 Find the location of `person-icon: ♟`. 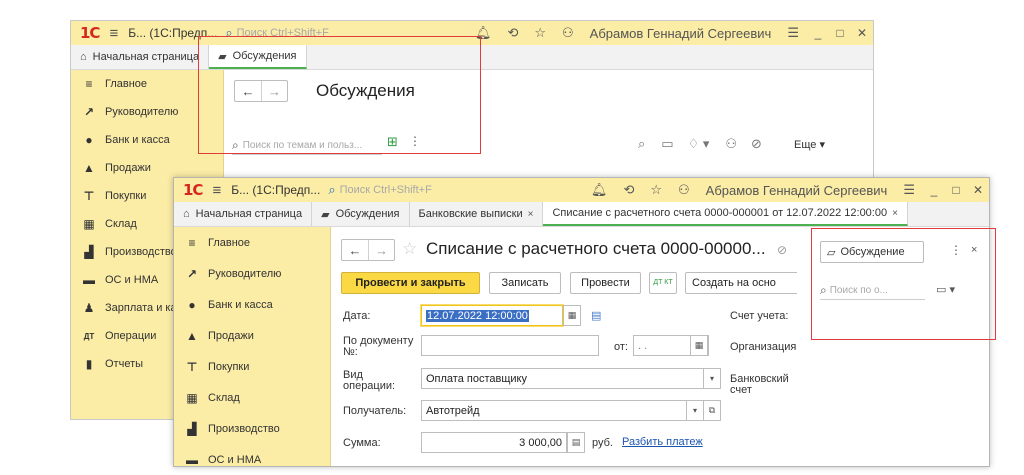

person-icon: ♟ is located at coordinates (89, 308).